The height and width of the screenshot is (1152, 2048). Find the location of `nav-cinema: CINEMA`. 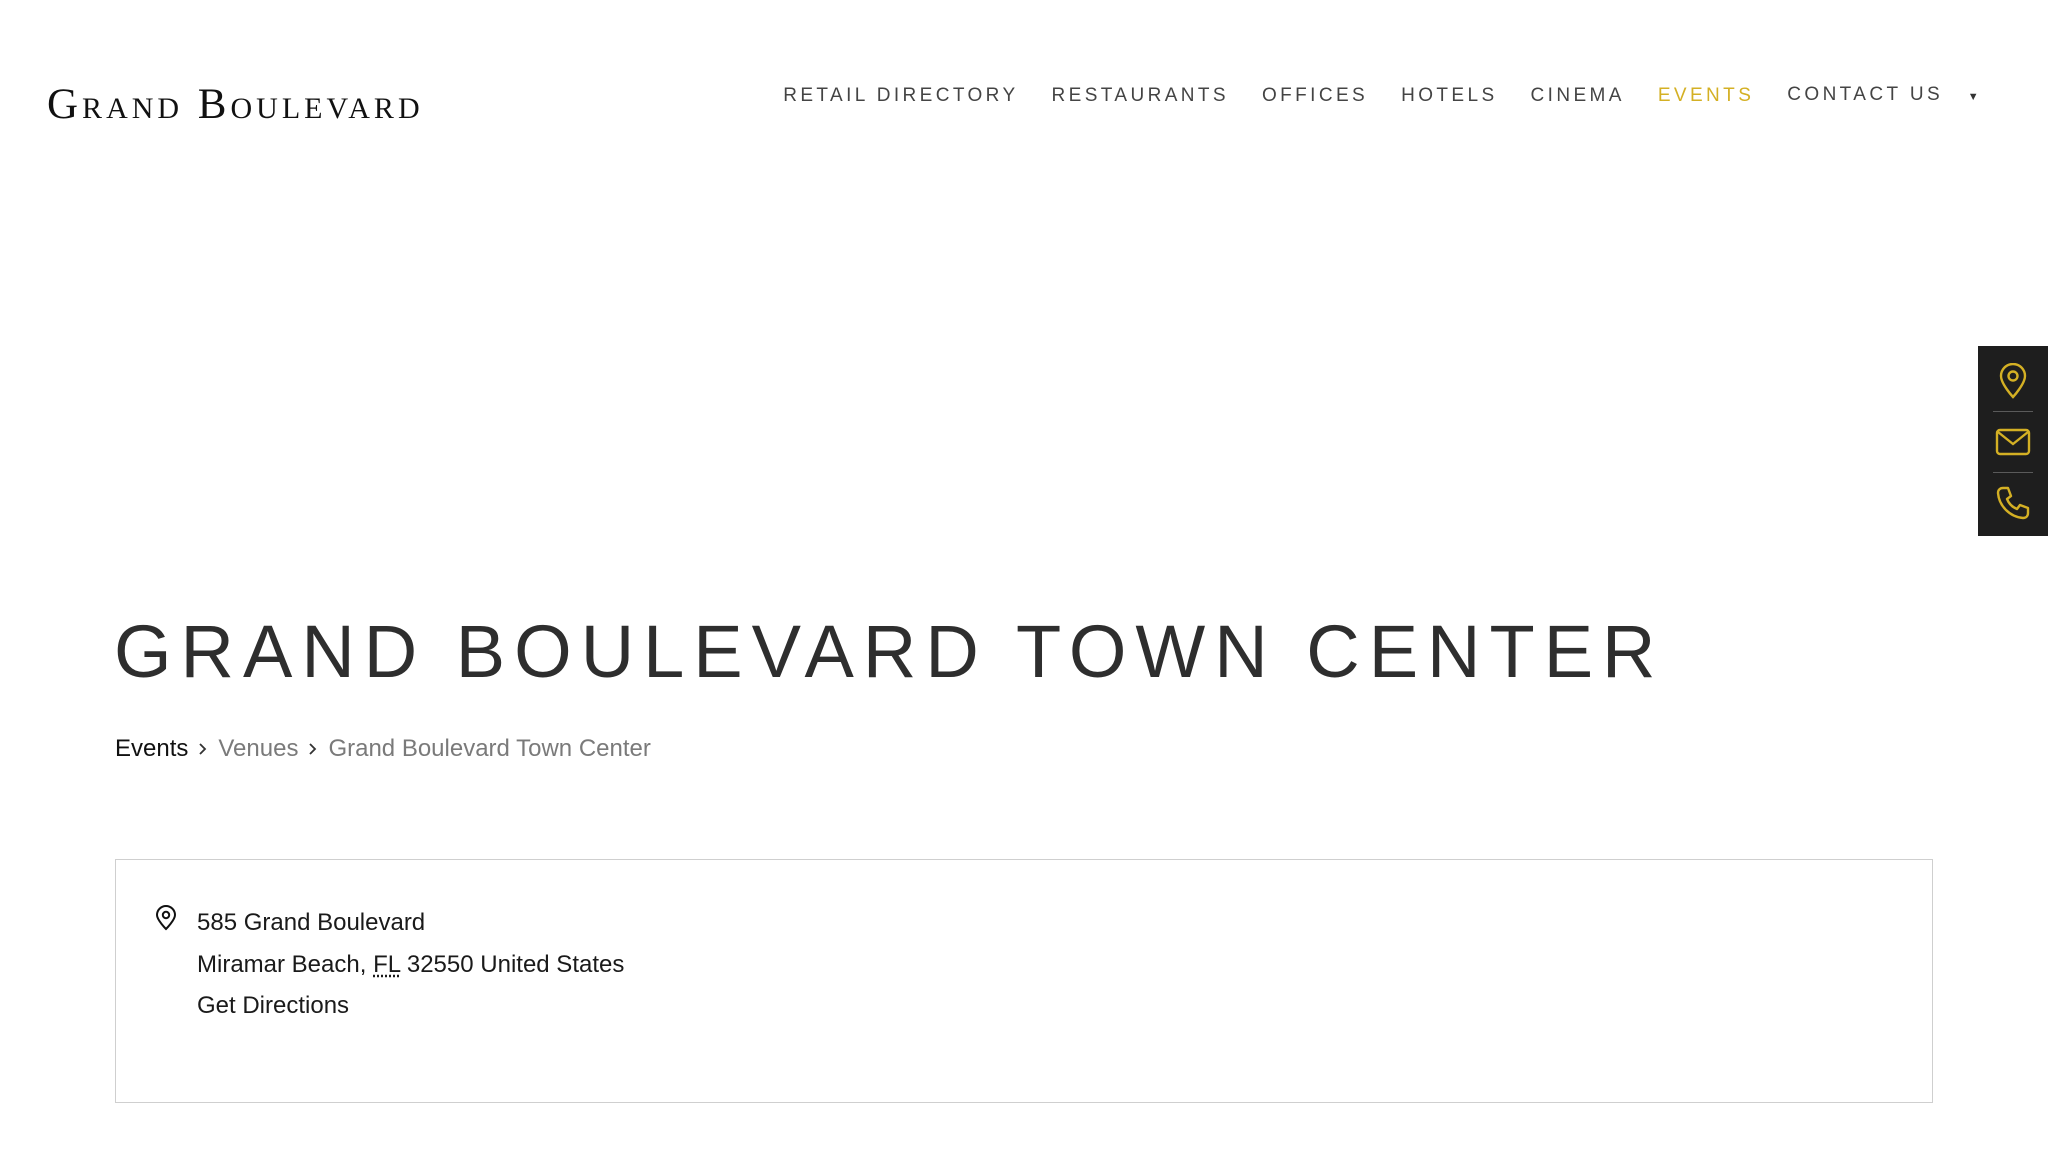

nav-cinema: CINEMA is located at coordinates (1578, 96).